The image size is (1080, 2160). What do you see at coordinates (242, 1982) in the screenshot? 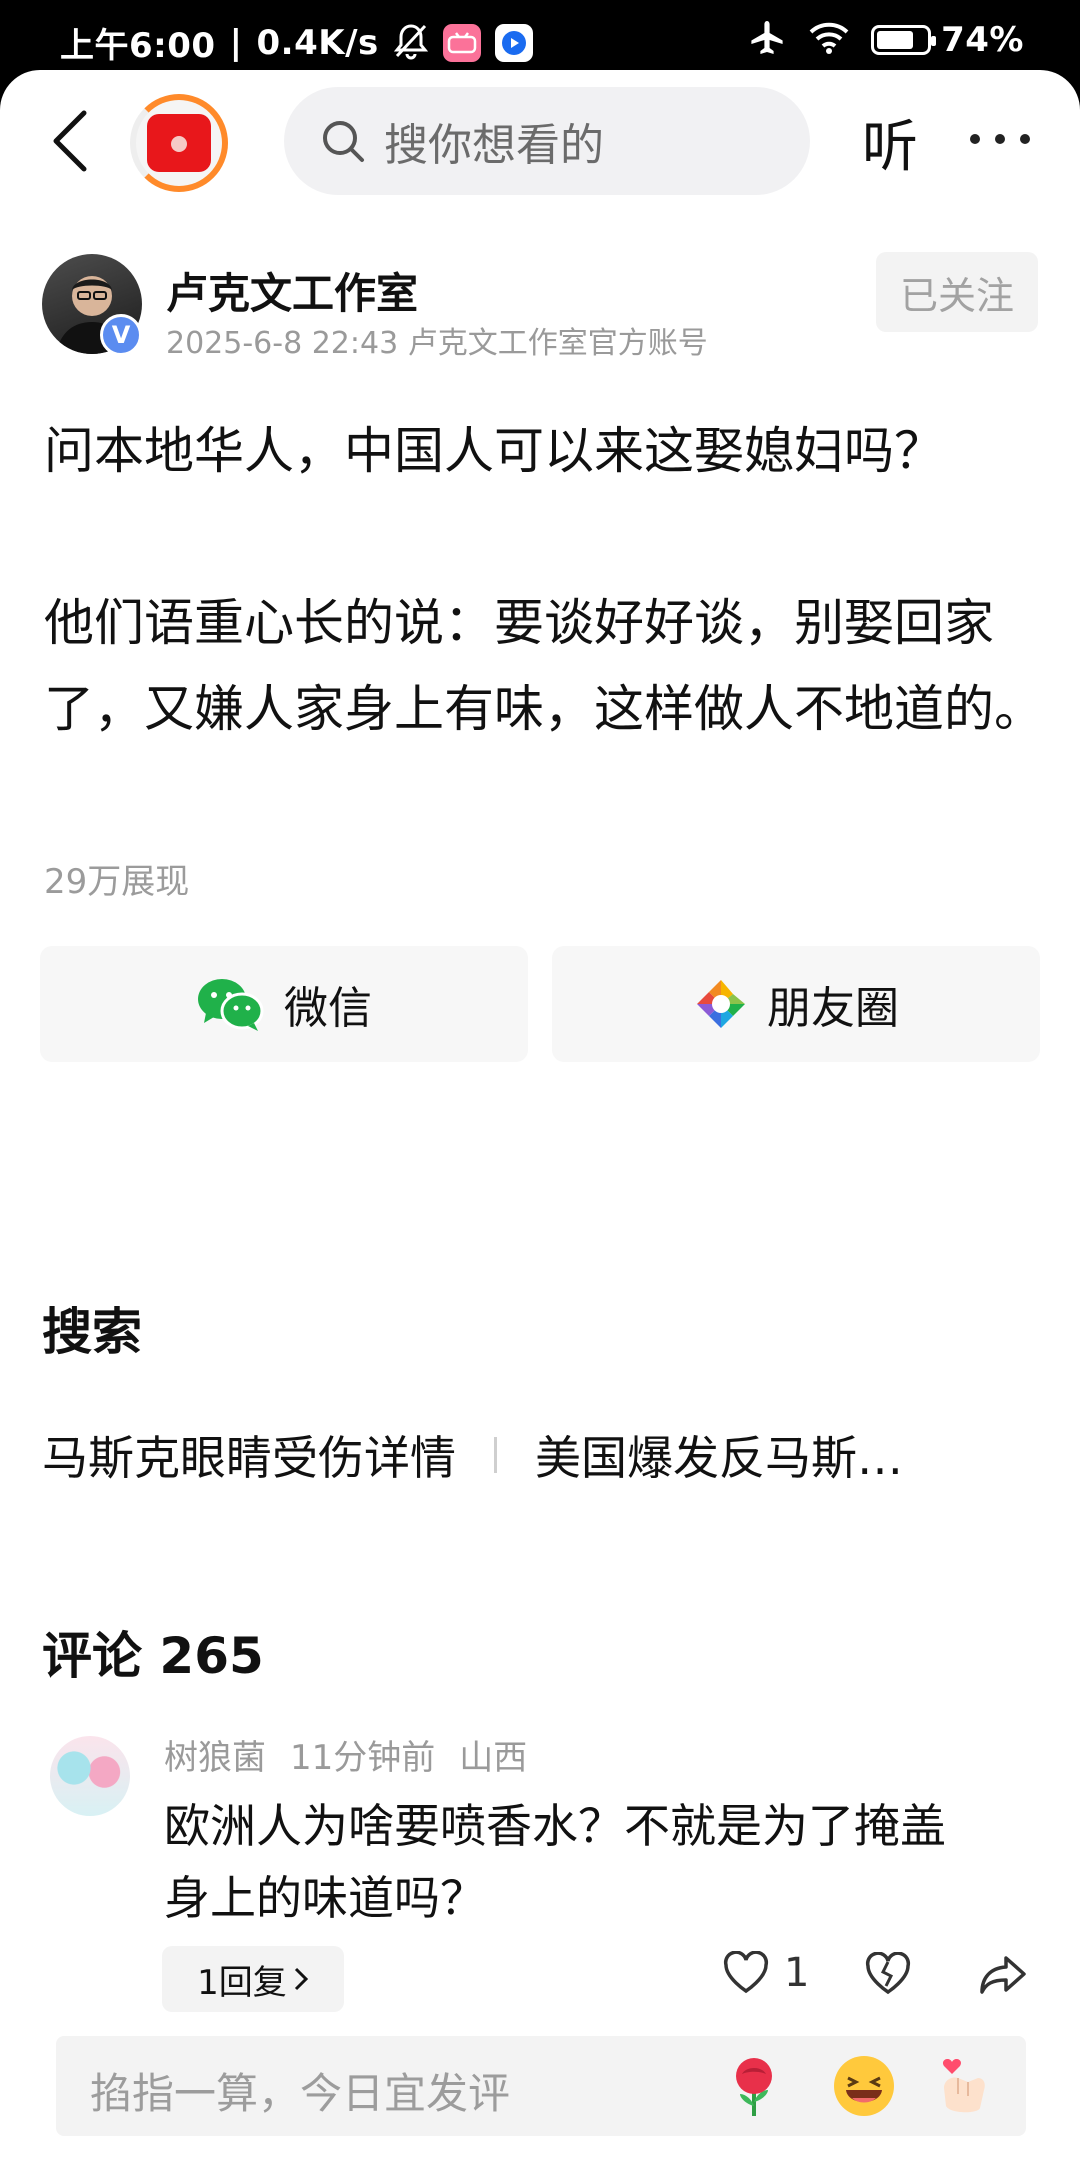
I see `reply-count: 1回复` at bounding box center [242, 1982].